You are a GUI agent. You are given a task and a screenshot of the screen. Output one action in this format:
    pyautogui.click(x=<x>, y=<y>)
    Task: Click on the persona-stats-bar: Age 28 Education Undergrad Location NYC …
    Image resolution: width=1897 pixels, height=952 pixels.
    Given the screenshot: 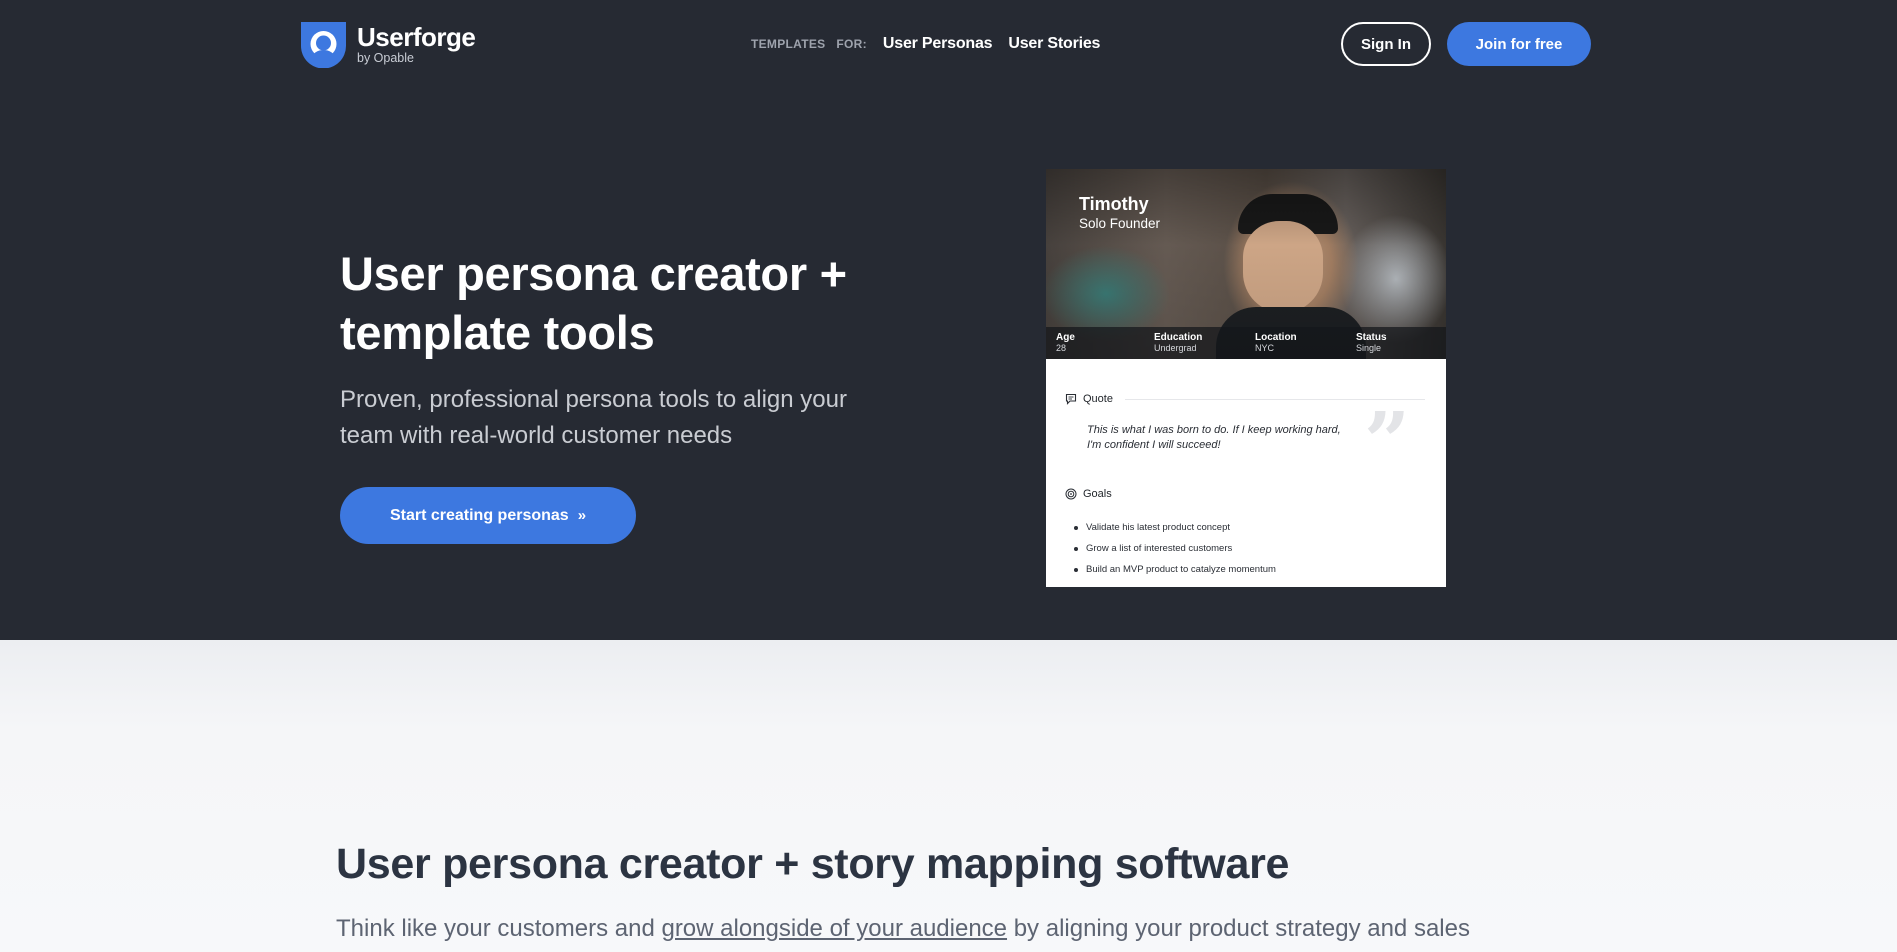 What is the action you would take?
    pyautogui.click(x=1246, y=343)
    